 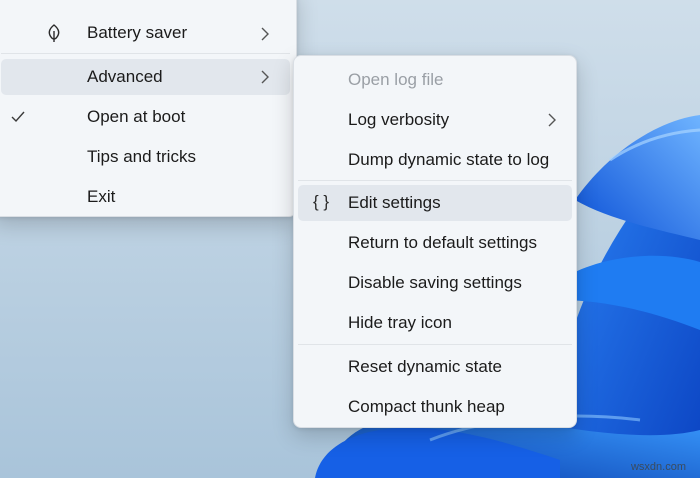 I want to click on menu-item-return-to-default: Return to default settings, so click(x=435, y=243).